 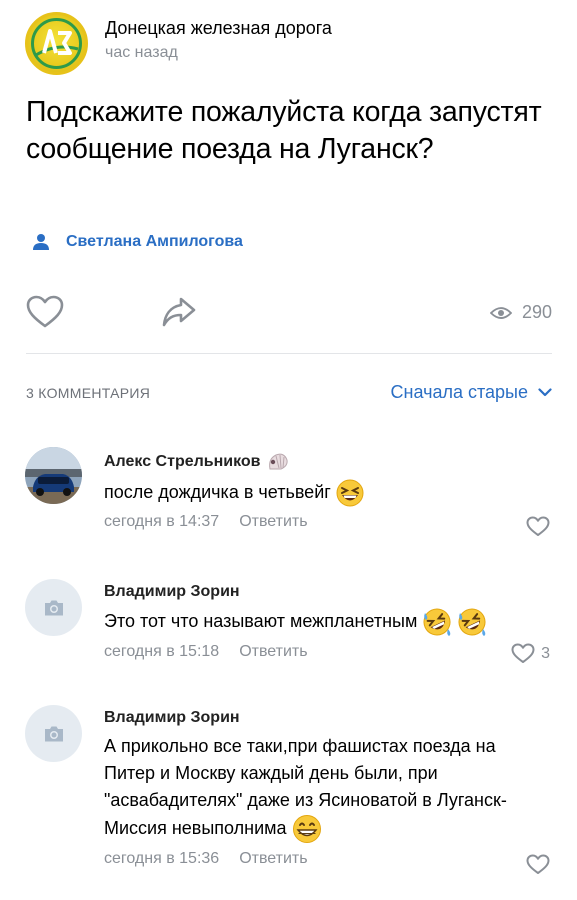 I want to click on chevron-down-icon, so click(x=545, y=392).